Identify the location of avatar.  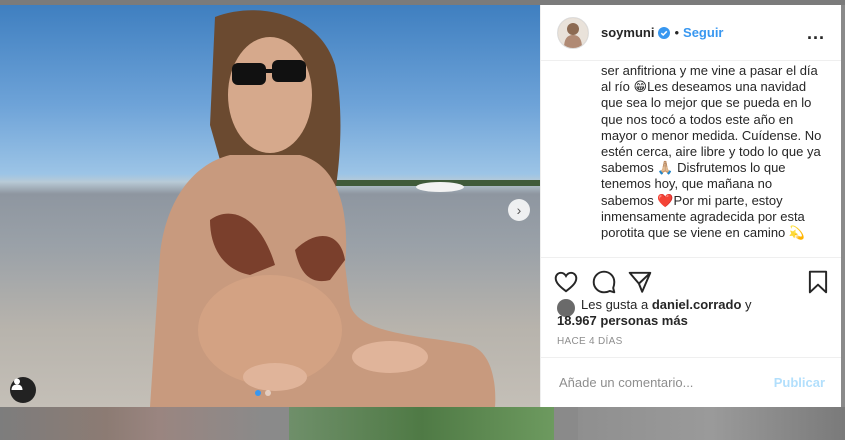
(573, 32).